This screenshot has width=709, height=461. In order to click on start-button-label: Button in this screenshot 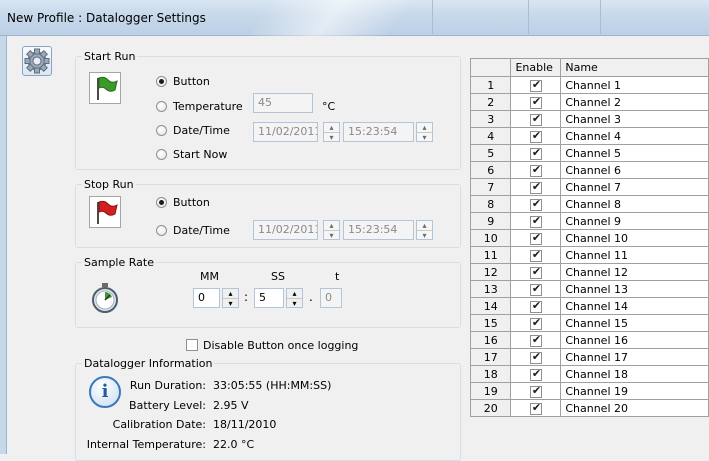, I will do `click(191, 81)`.